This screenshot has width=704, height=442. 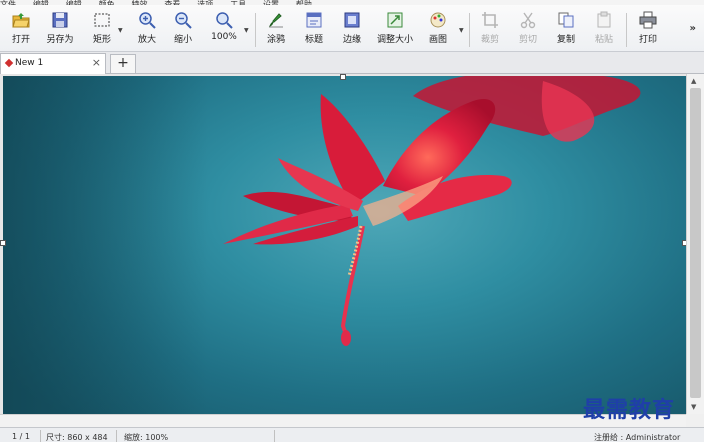 I want to click on cut-label: 剪切, so click(x=527, y=40).